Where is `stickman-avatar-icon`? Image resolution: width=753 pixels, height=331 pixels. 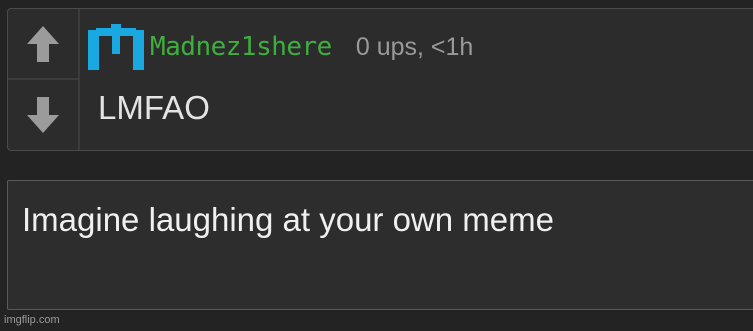
stickman-avatar-icon is located at coordinates (116, 47).